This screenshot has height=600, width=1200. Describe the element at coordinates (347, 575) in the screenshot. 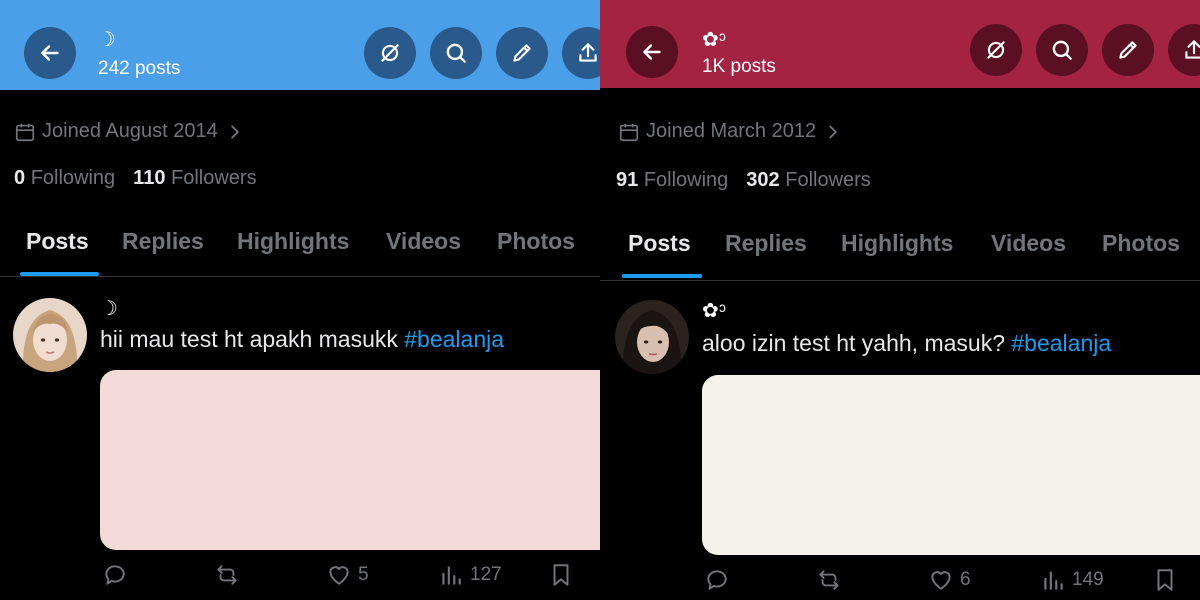

I see `like-button: 5` at that location.